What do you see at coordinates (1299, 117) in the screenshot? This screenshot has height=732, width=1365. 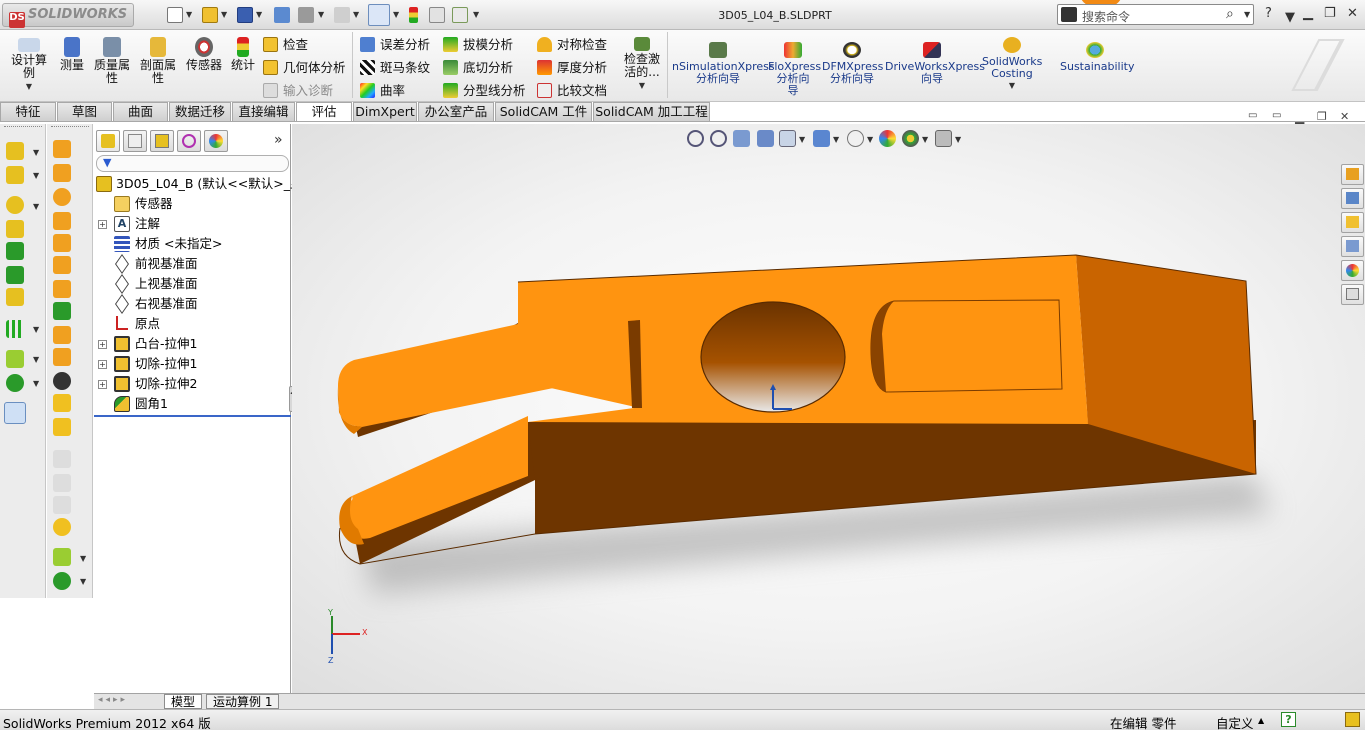 I see `viewport-minimize-icon: ▁` at bounding box center [1299, 117].